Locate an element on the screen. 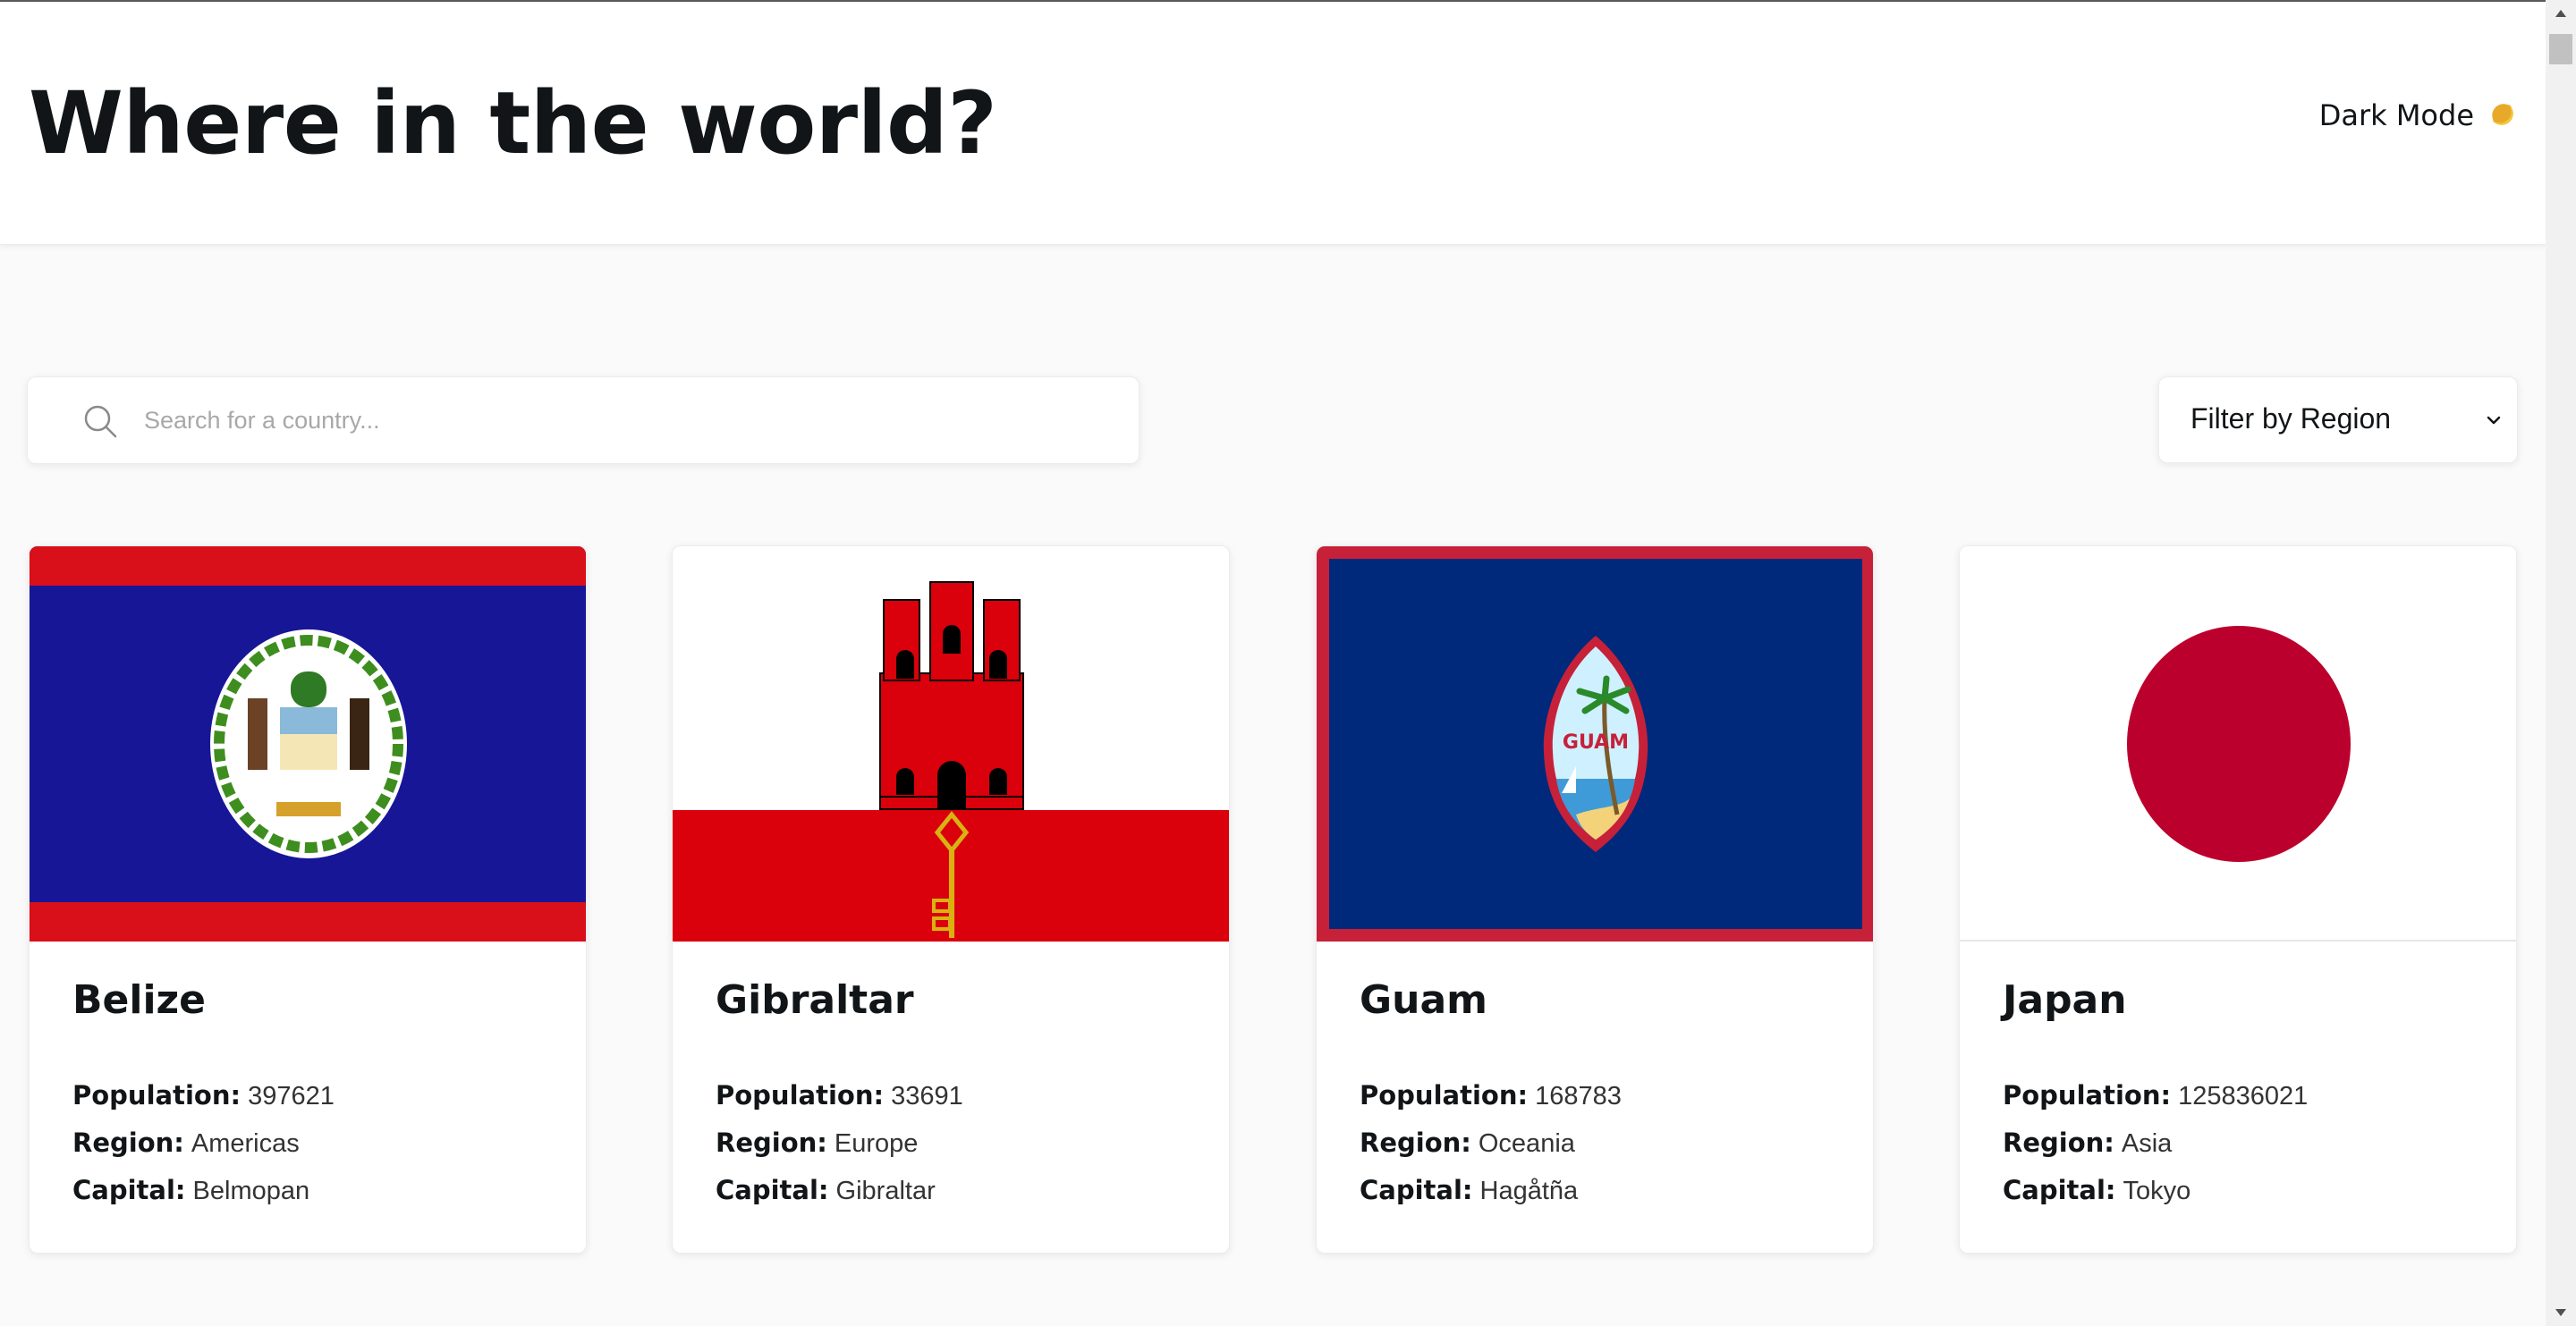  region-row: Region: Oceania is located at coordinates (1491, 1143).